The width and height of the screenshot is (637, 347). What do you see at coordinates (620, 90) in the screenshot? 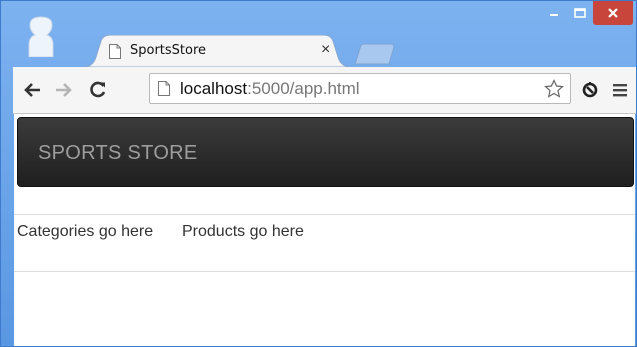
I see `menu-icon` at bounding box center [620, 90].